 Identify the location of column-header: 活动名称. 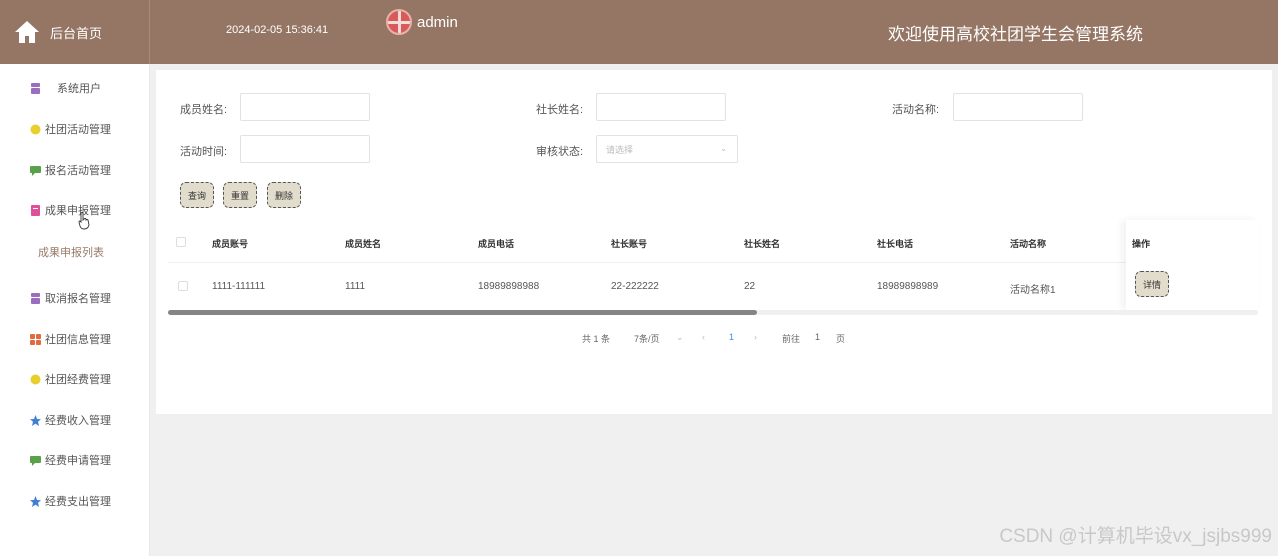
(1028, 244).